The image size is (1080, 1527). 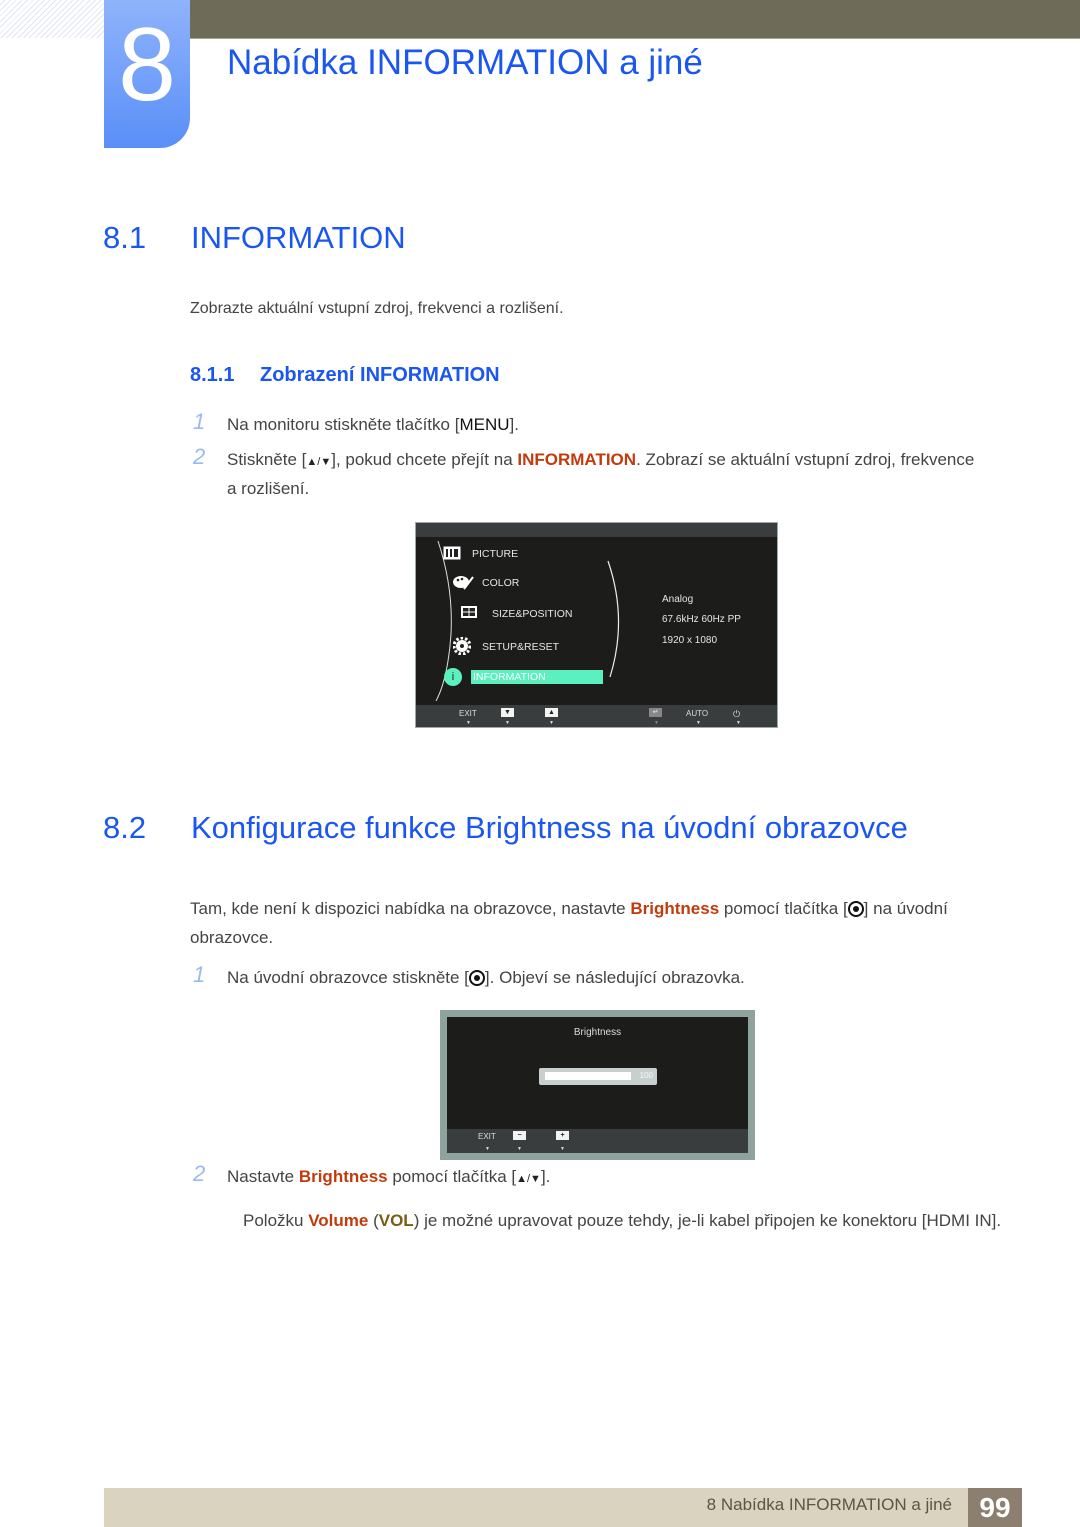 What do you see at coordinates (532, 614) in the screenshot?
I see `osd-item-size-position: SIZE&POSITION` at bounding box center [532, 614].